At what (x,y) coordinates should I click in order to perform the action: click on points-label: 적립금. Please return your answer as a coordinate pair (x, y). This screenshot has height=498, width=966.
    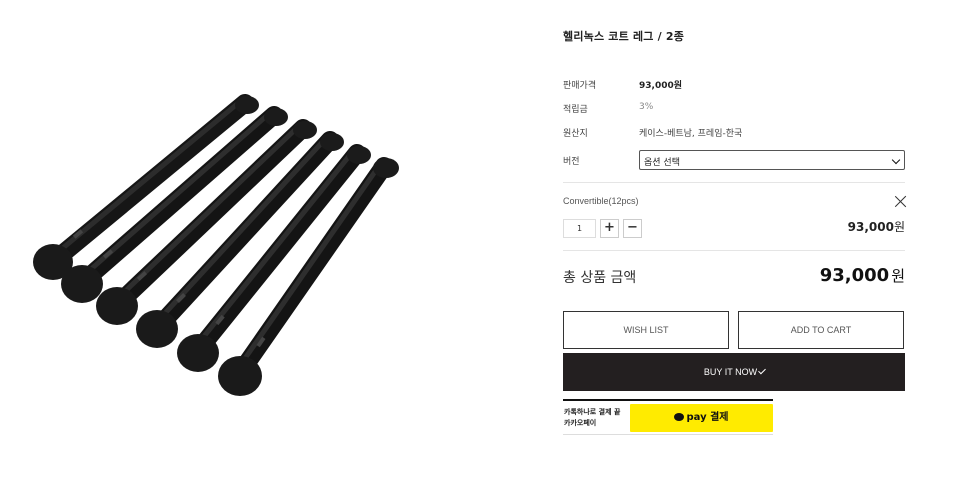
    Looking at the image, I should click on (575, 110).